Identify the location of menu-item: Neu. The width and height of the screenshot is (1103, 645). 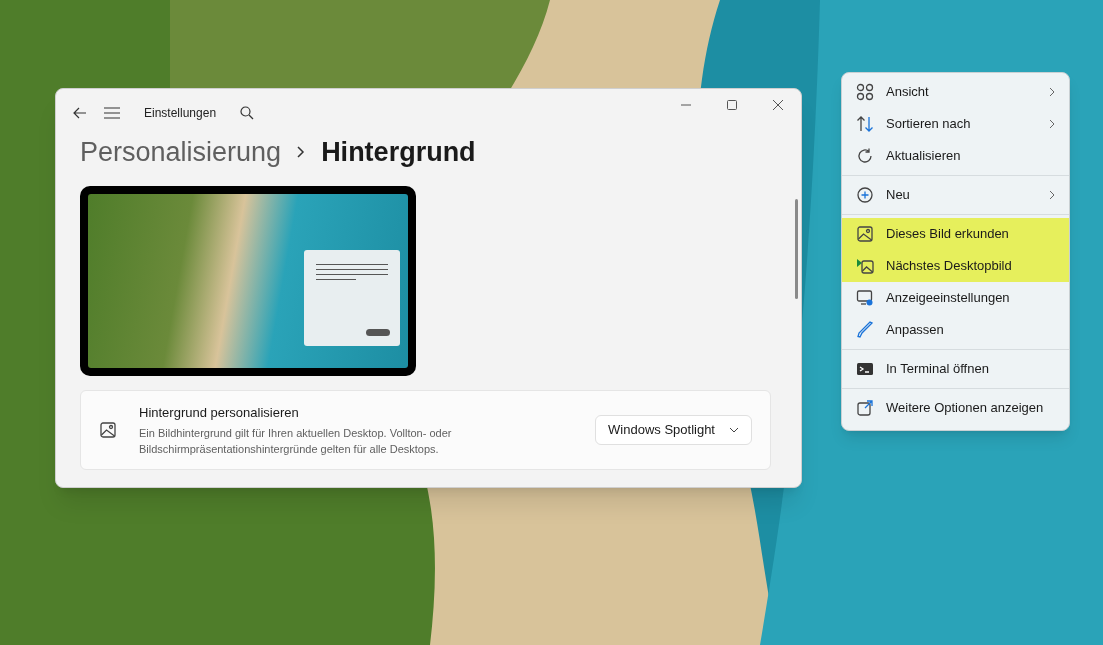
(955, 195).